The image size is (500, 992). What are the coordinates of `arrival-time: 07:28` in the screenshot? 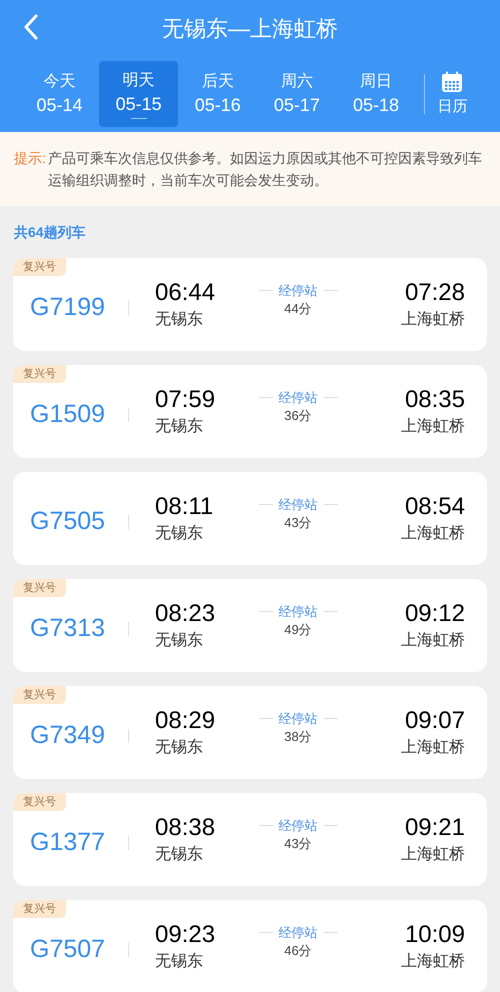 It's located at (434, 293).